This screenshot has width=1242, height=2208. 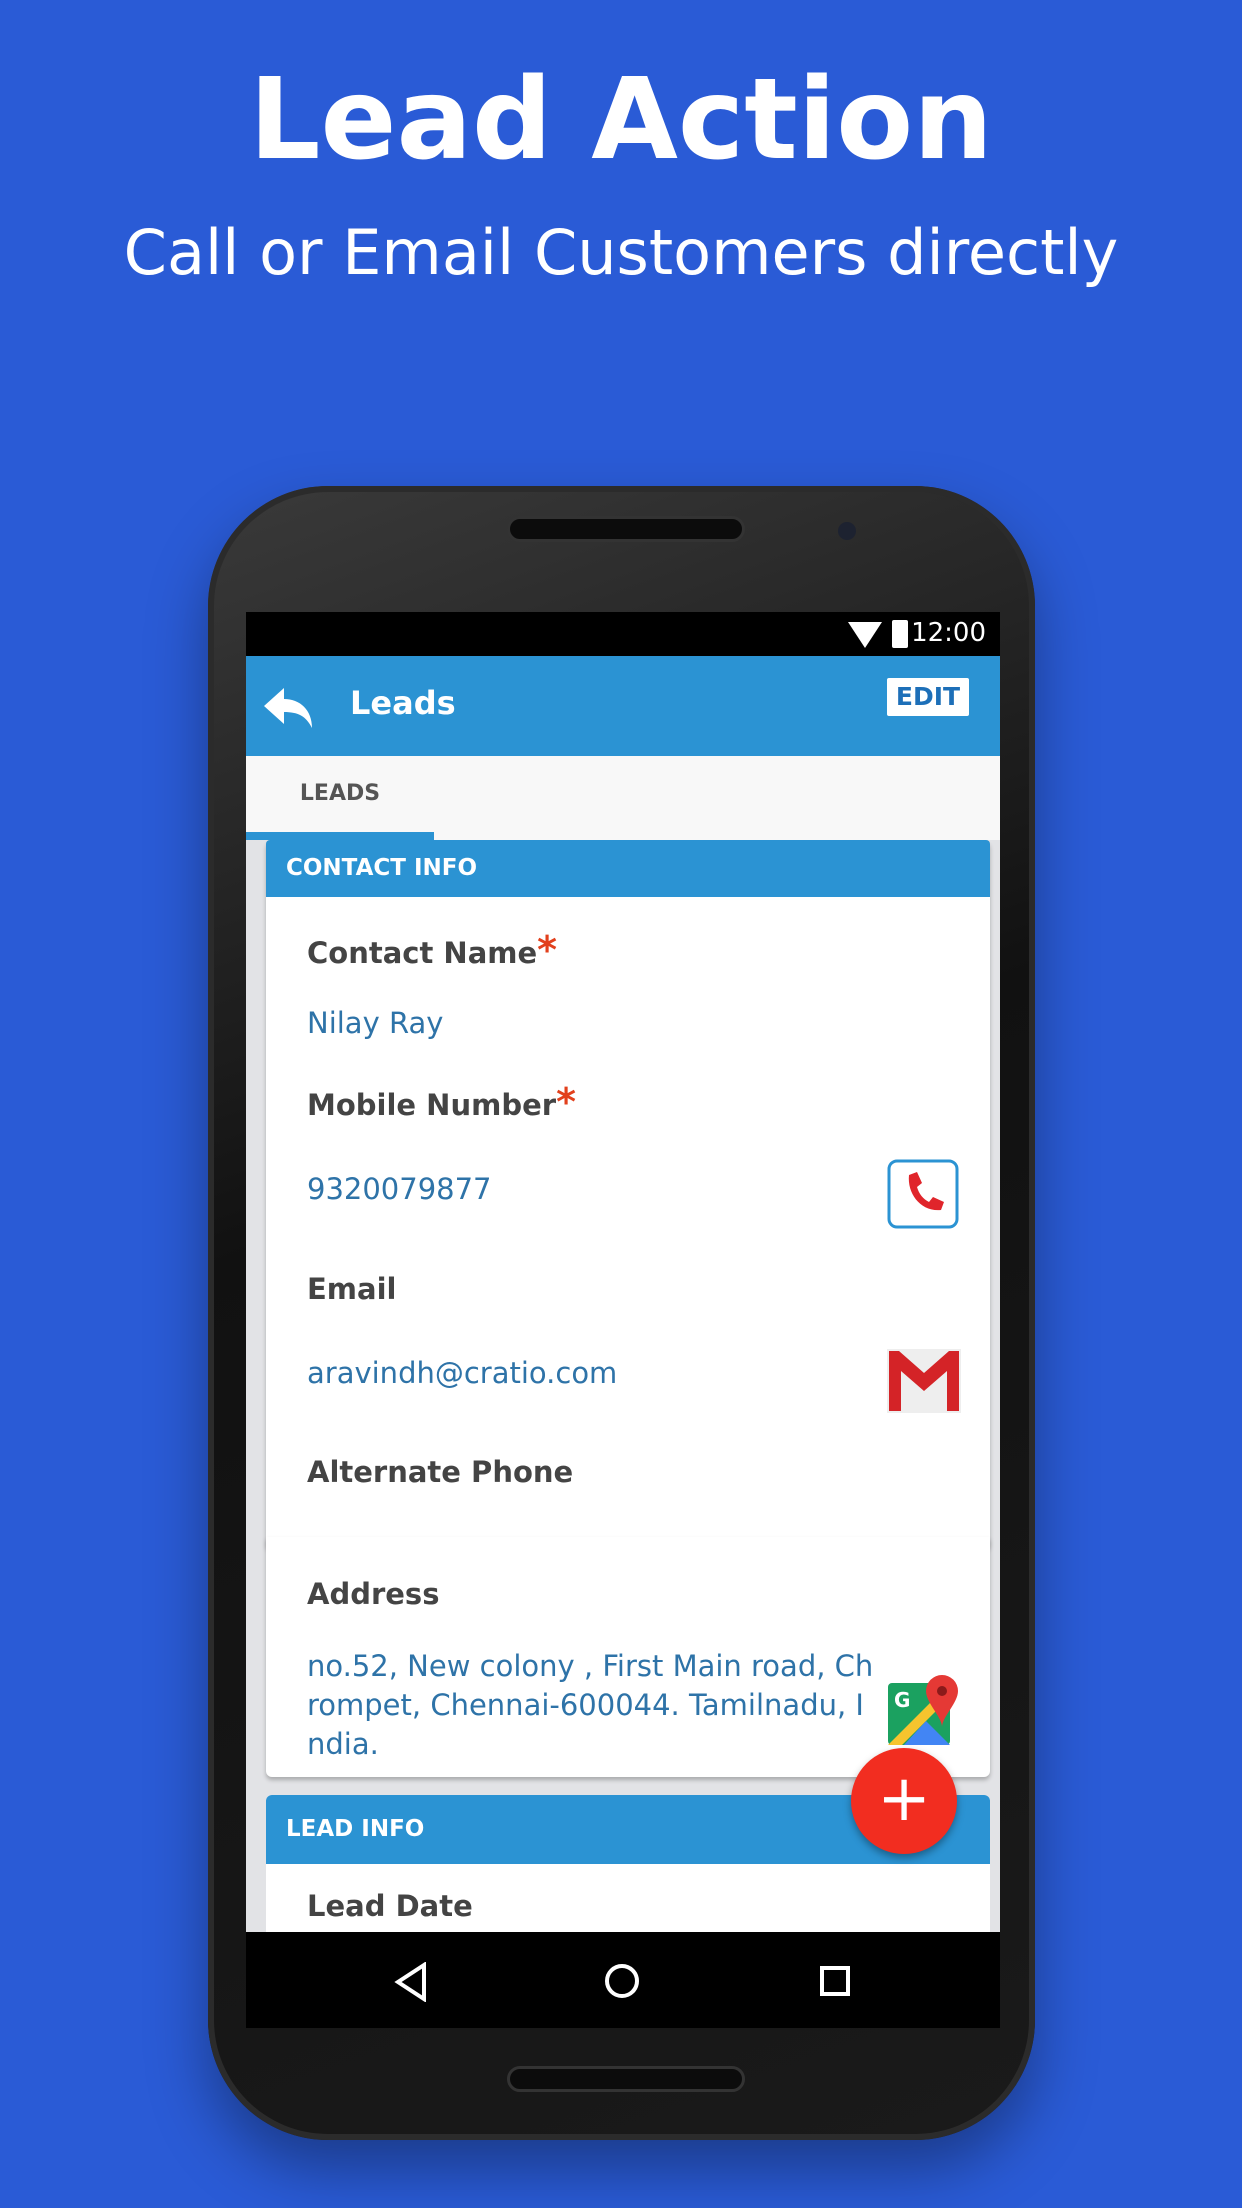 I want to click on status-bar: 12:00, so click(x=623, y=634).